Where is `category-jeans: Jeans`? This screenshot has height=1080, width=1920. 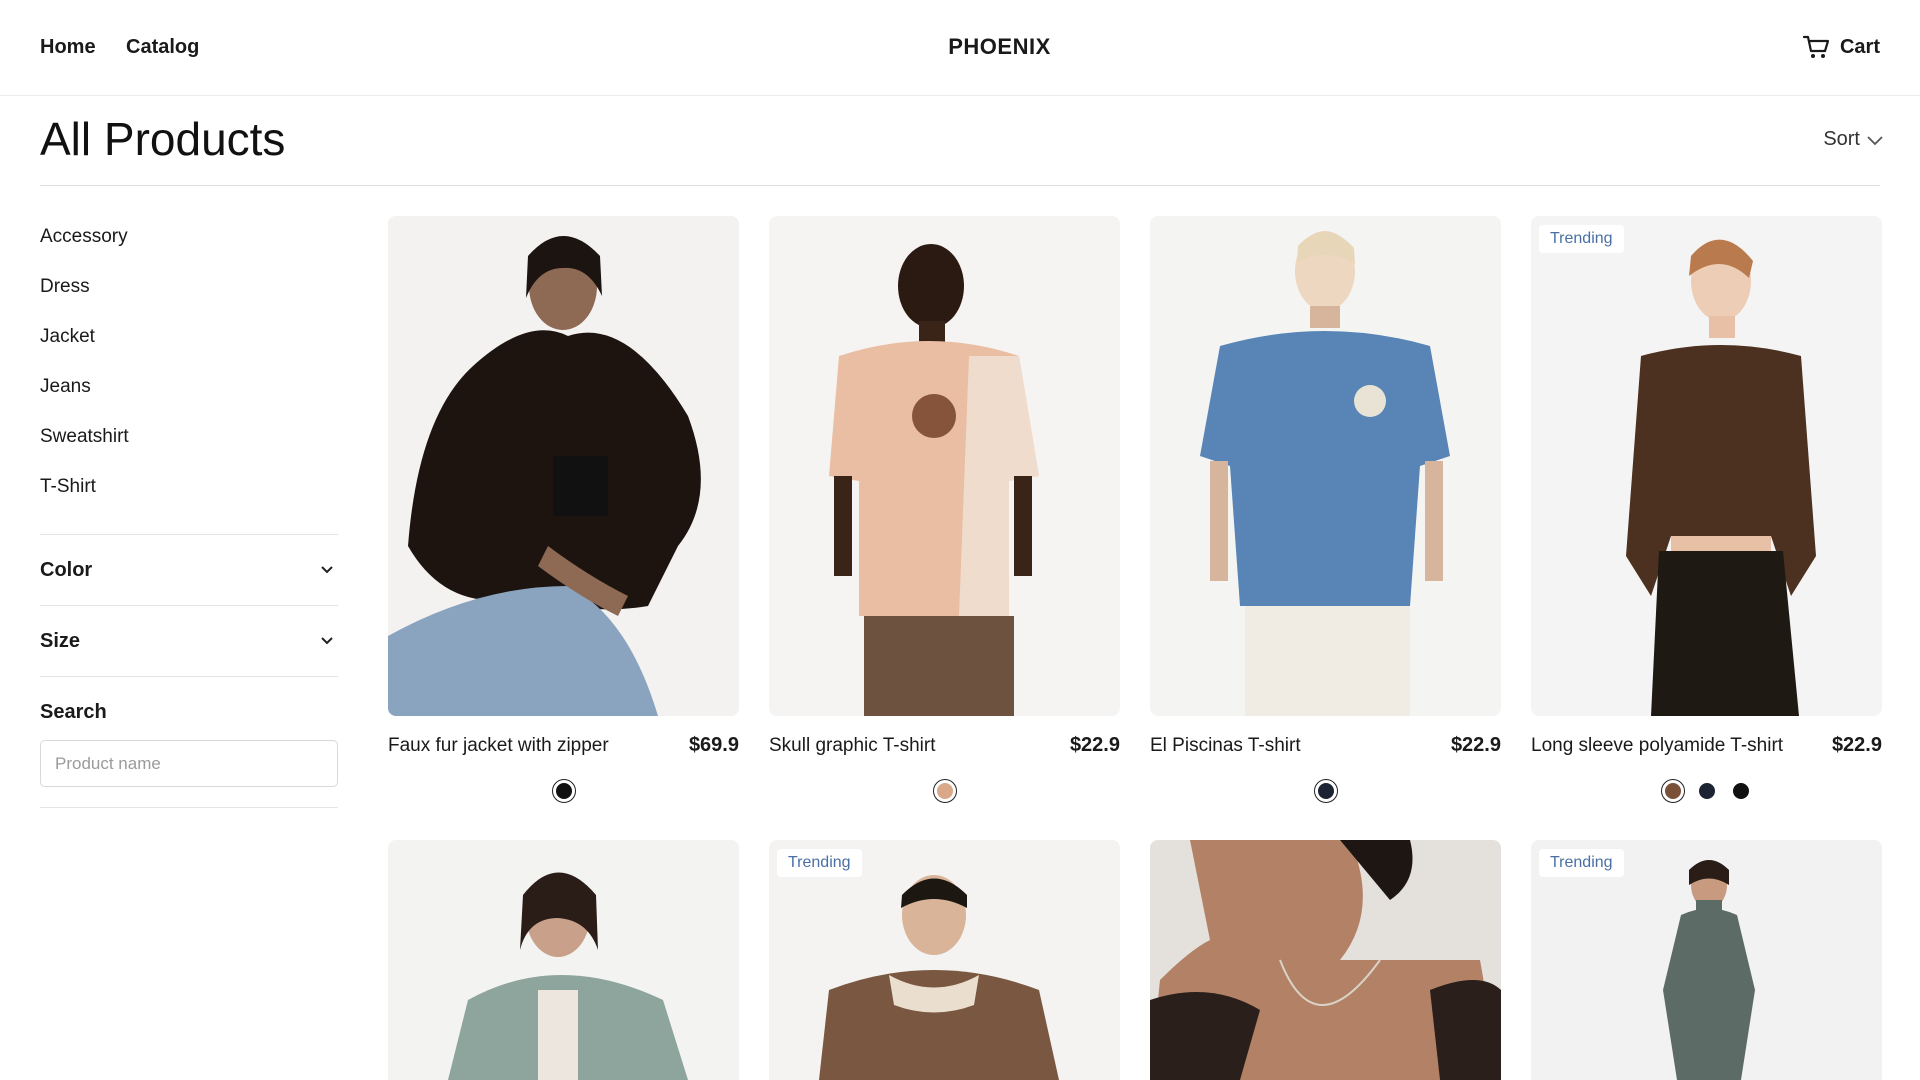
category-jeans: Jeans is located at coordinates (189, 391).